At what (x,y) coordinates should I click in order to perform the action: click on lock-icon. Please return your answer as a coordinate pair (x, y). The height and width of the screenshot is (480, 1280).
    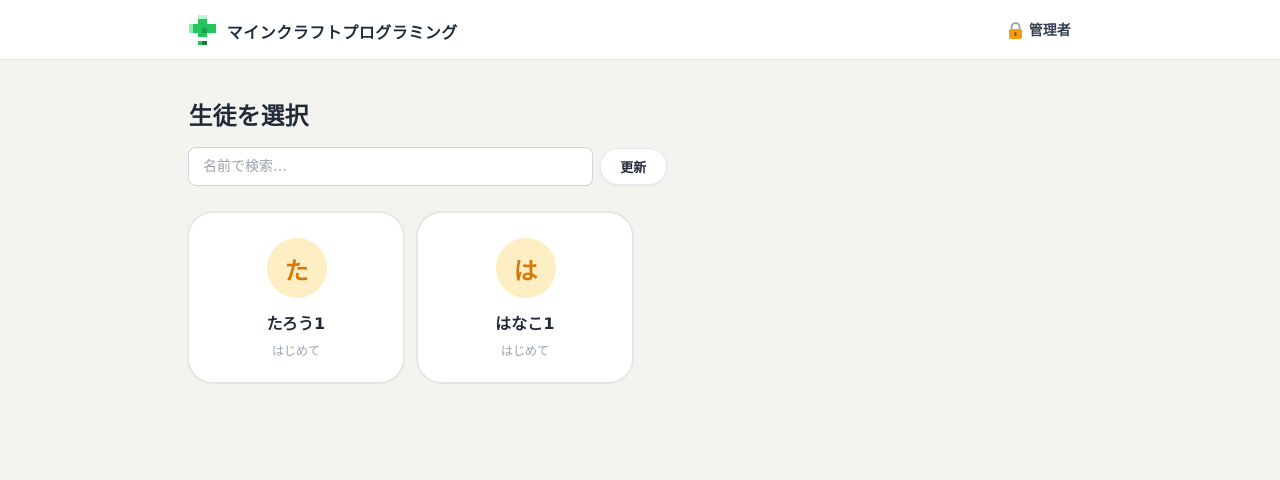
    Looking at the image, I should click on (1015, 30).